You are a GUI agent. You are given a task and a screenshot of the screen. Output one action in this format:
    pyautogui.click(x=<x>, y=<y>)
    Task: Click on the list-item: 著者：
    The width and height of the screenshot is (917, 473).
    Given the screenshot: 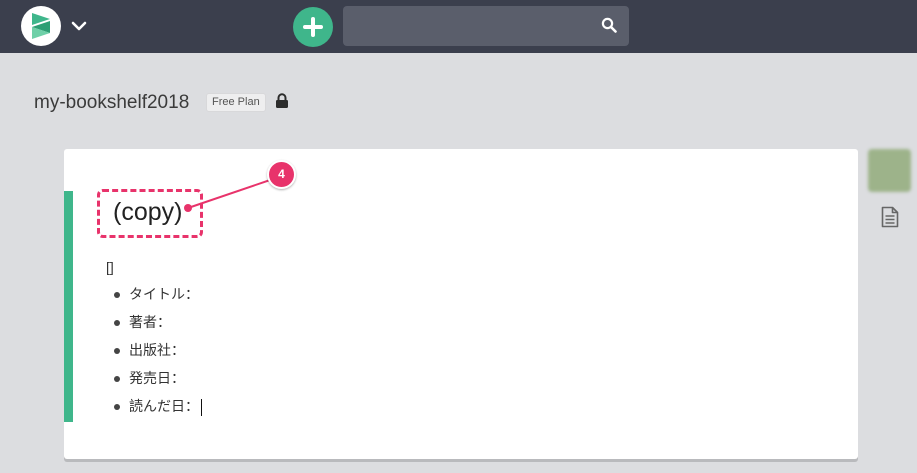 What is the action you would take?
    pyautogui.click(x=157, y=323)
    